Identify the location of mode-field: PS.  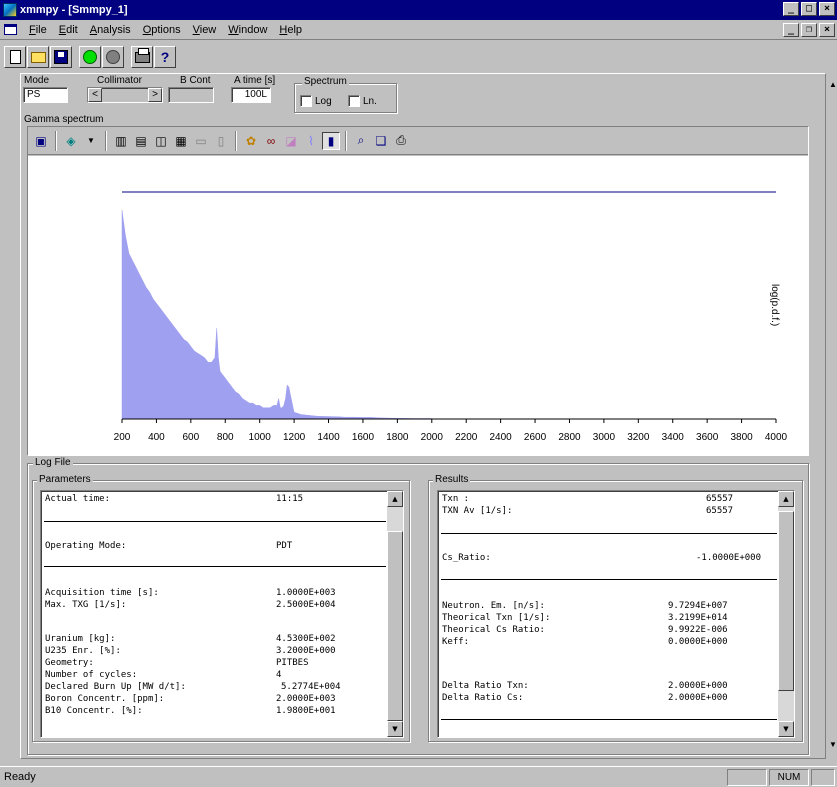
(45, 95).